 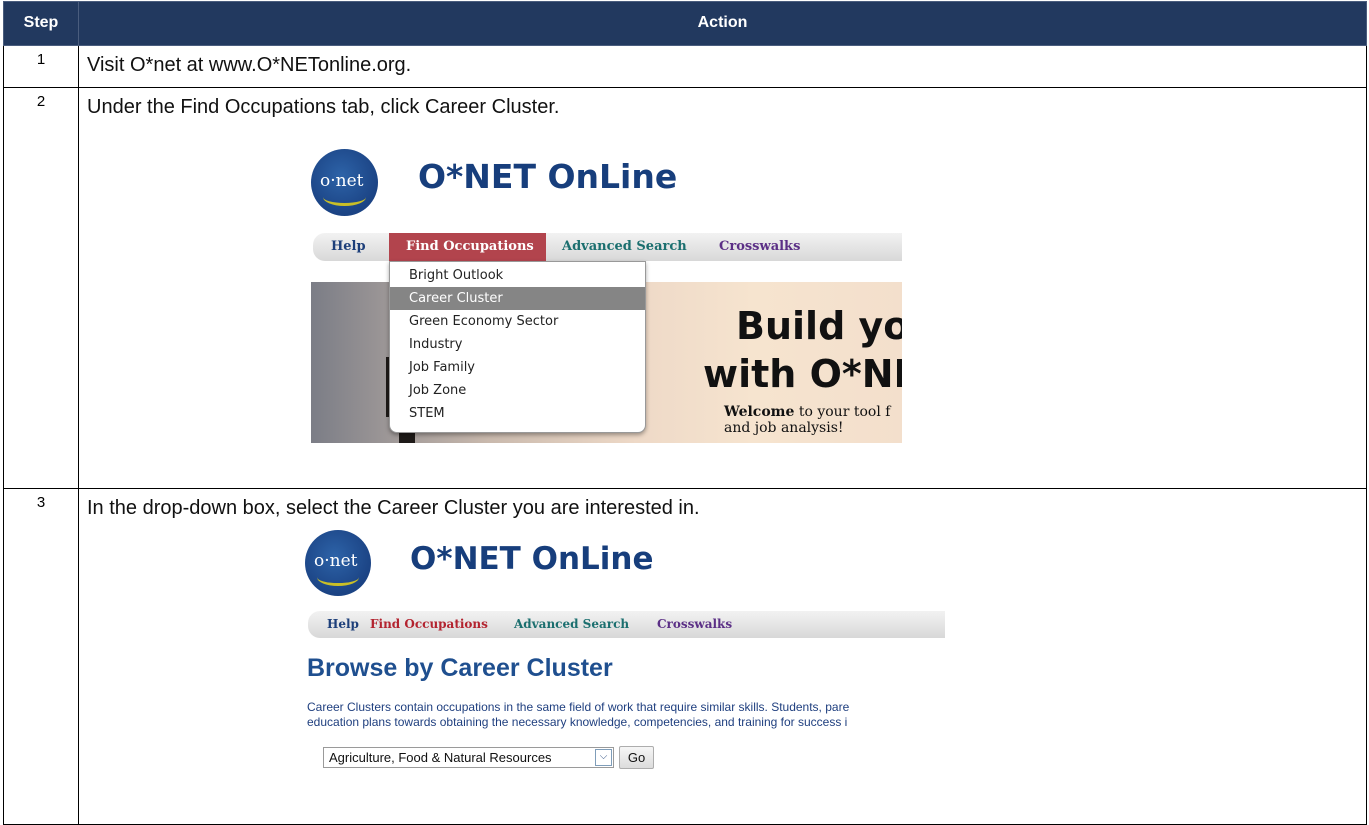 What do you see at coordinates (517, 413) in the screenshot?
I see `menu-item-stem: STEM` at bounding box center [517, 413].